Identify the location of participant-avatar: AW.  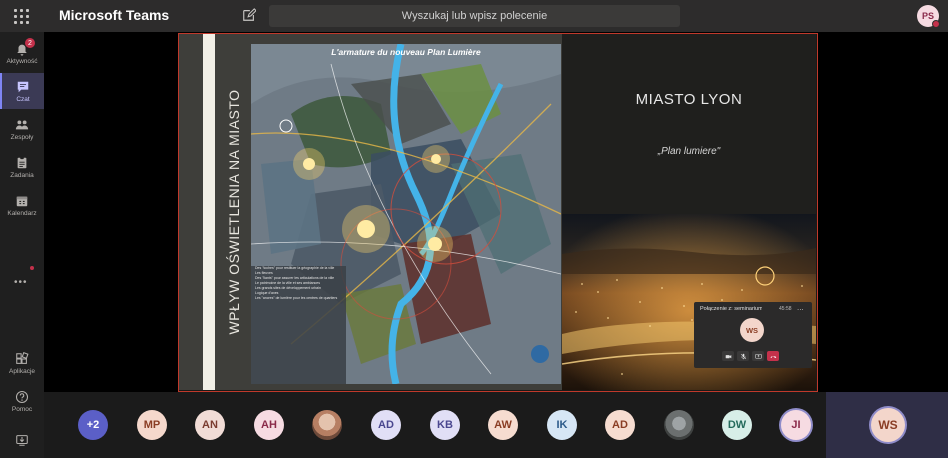
(503, 425).